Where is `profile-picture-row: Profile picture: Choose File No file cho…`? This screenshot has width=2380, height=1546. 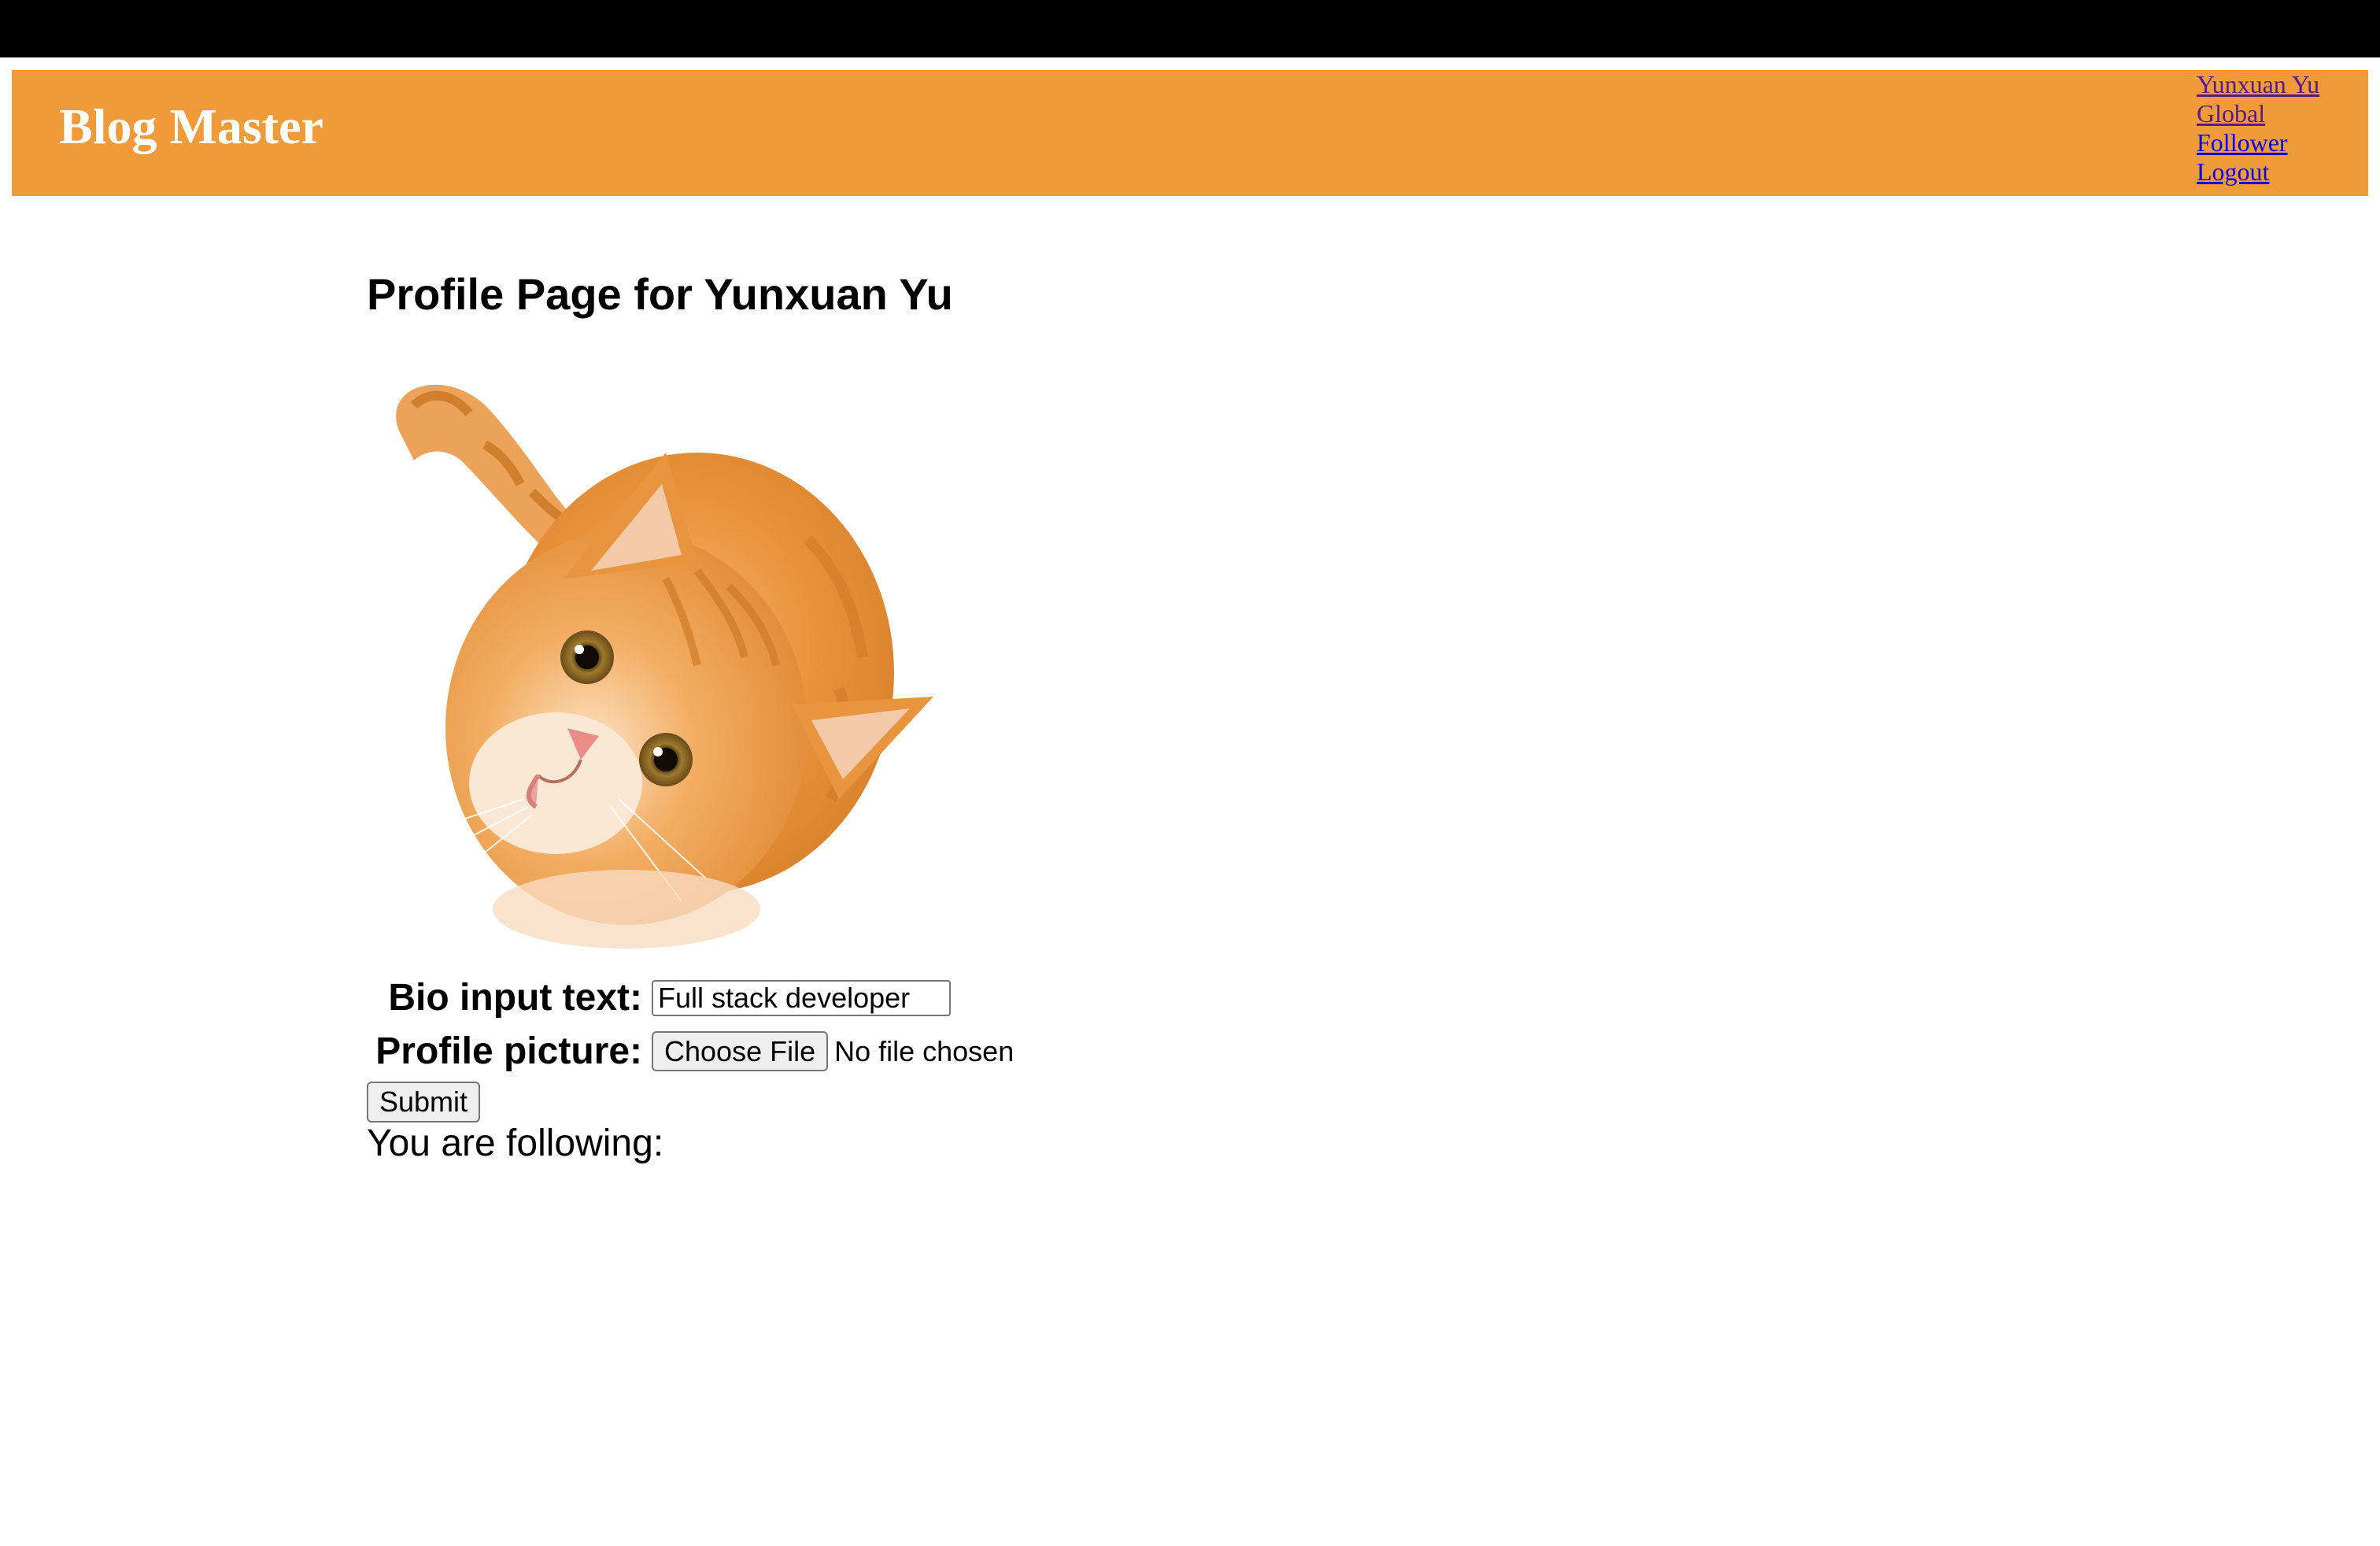 profile-picture-row: Profile picture: Choose File No file cho… is located at coordinates (690, 1051).